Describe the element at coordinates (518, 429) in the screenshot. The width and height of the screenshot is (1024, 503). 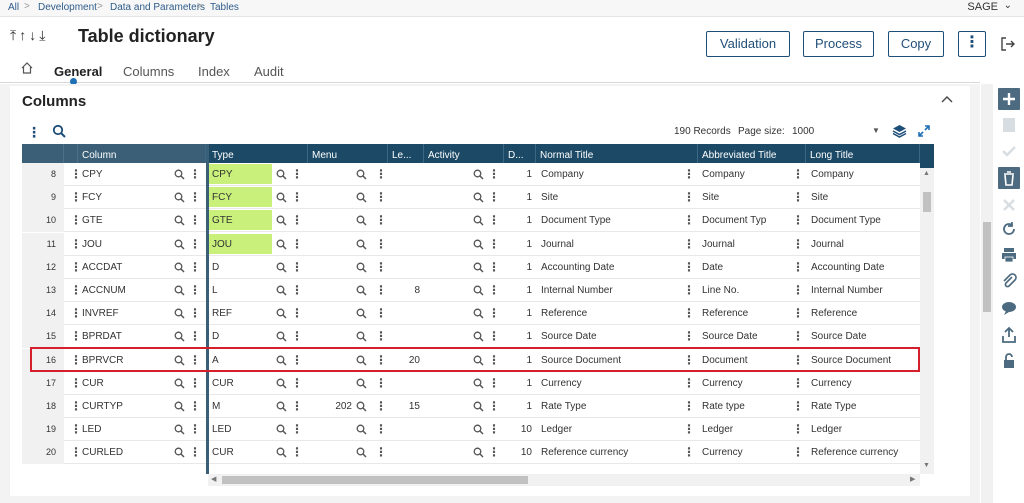
I see `cell-dimension: 10` at that location.